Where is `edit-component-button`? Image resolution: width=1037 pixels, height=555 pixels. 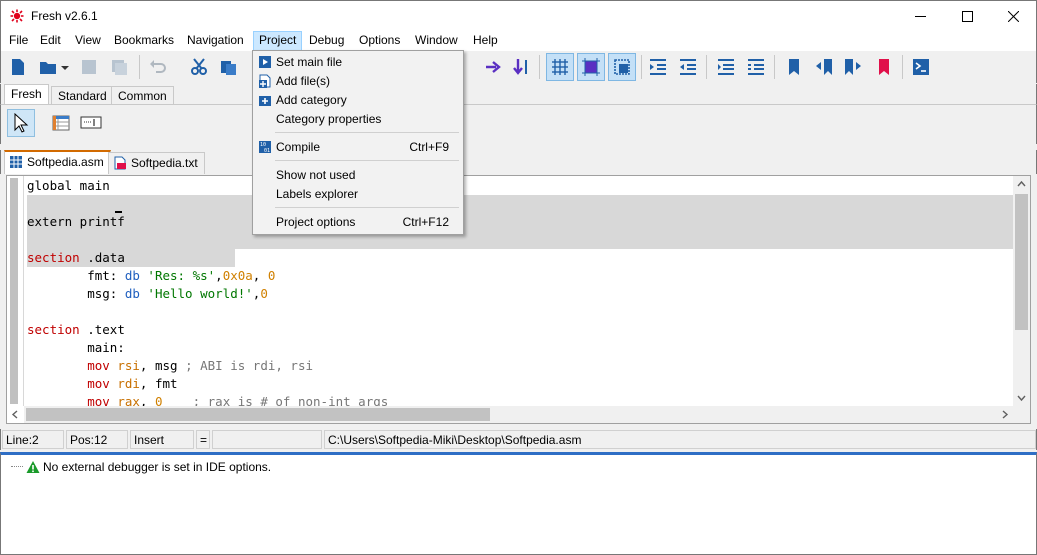 edit-component-button is located at coordinates (91, 123).